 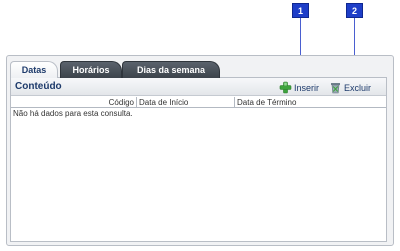 What do you see at coordinates (74, 102) in the screenshot?
I see `column-header-codigo: Código` at bounding box center [74, 102].